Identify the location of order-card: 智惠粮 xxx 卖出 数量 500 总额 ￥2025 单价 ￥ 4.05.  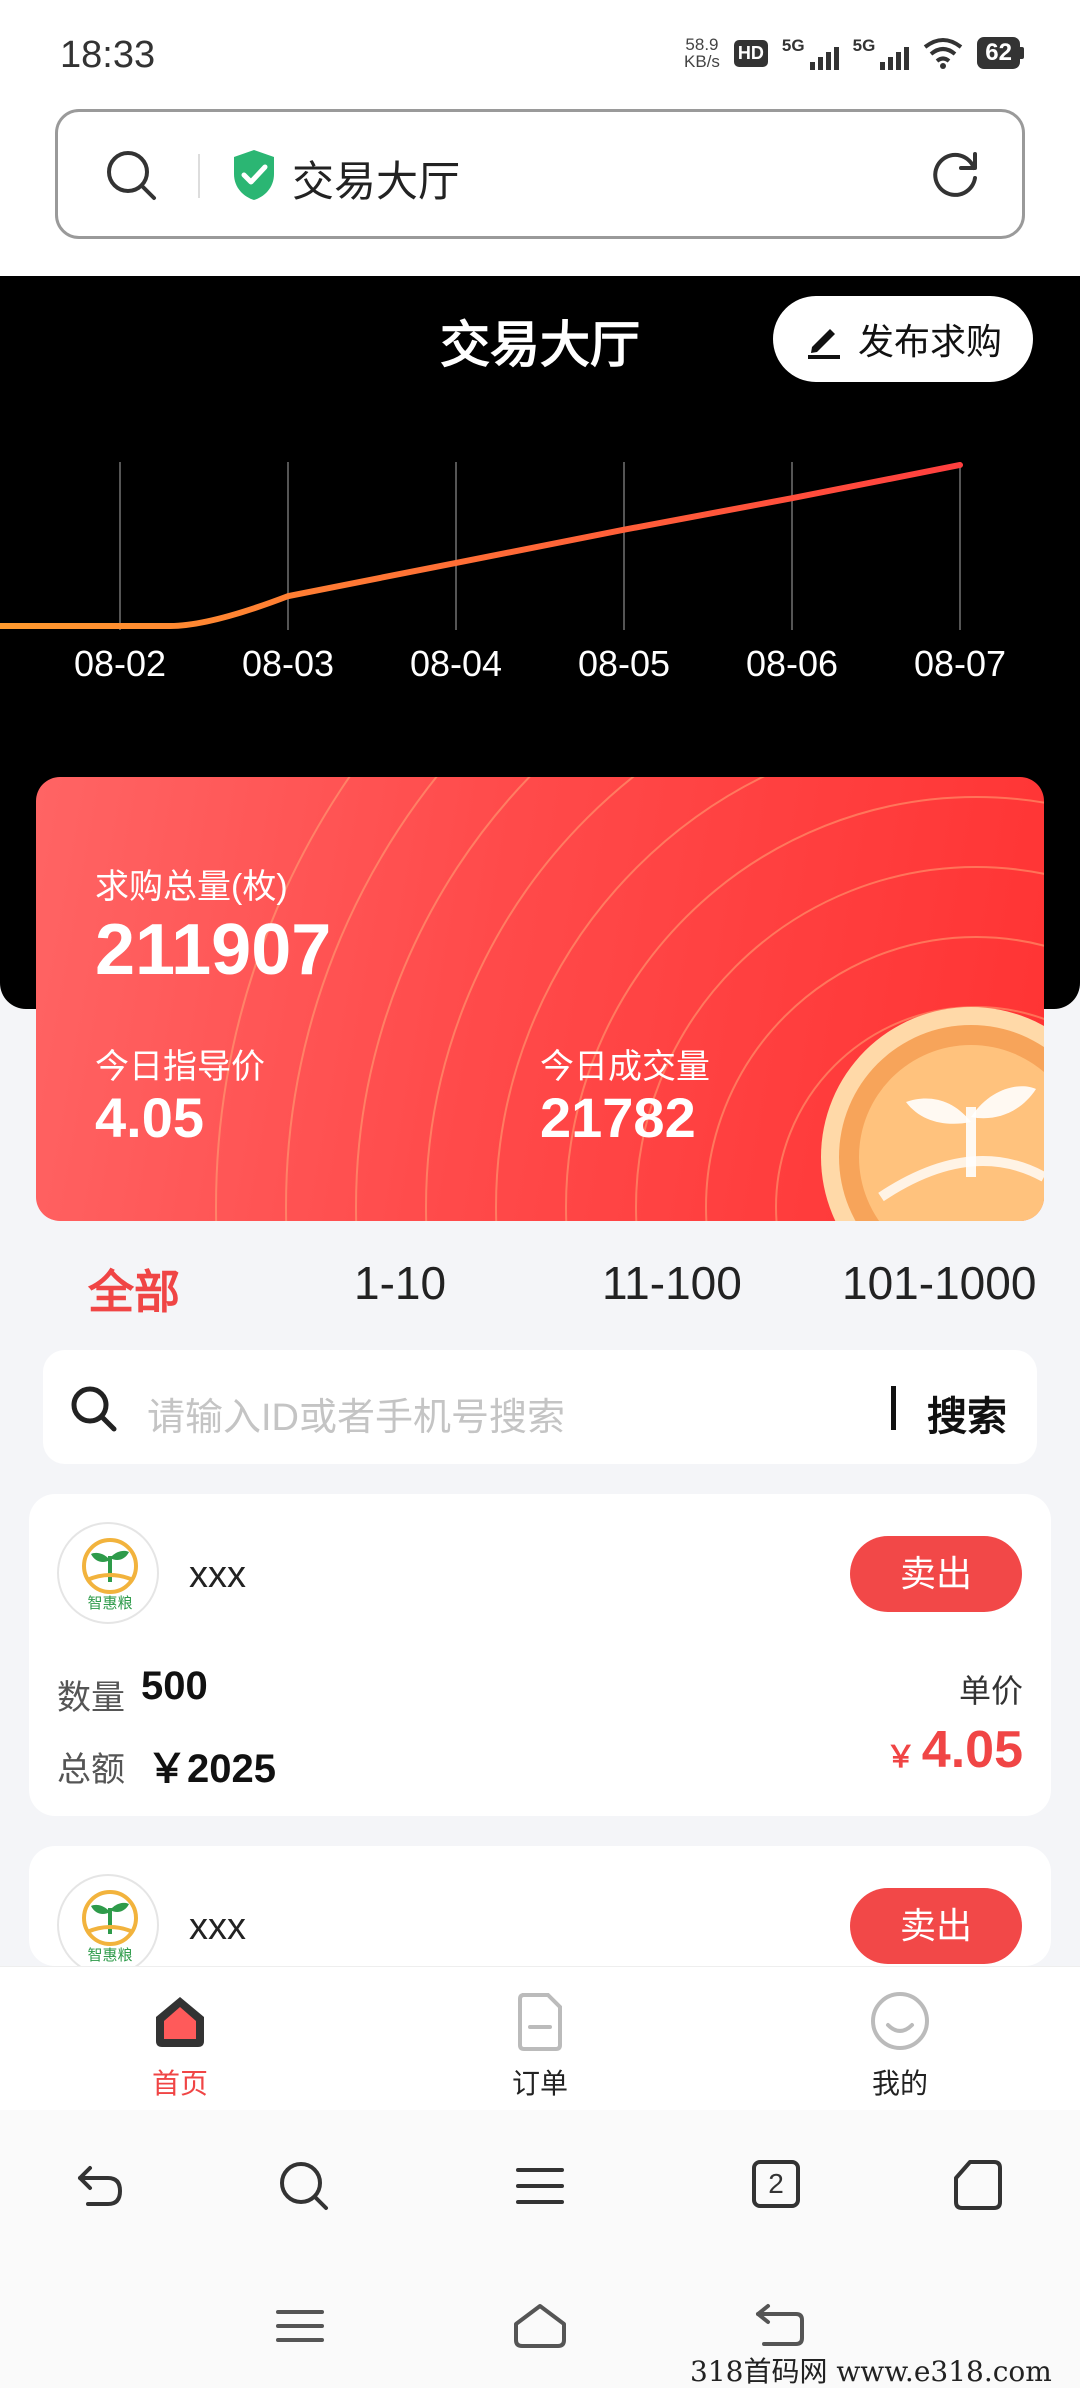
(540, 1655).